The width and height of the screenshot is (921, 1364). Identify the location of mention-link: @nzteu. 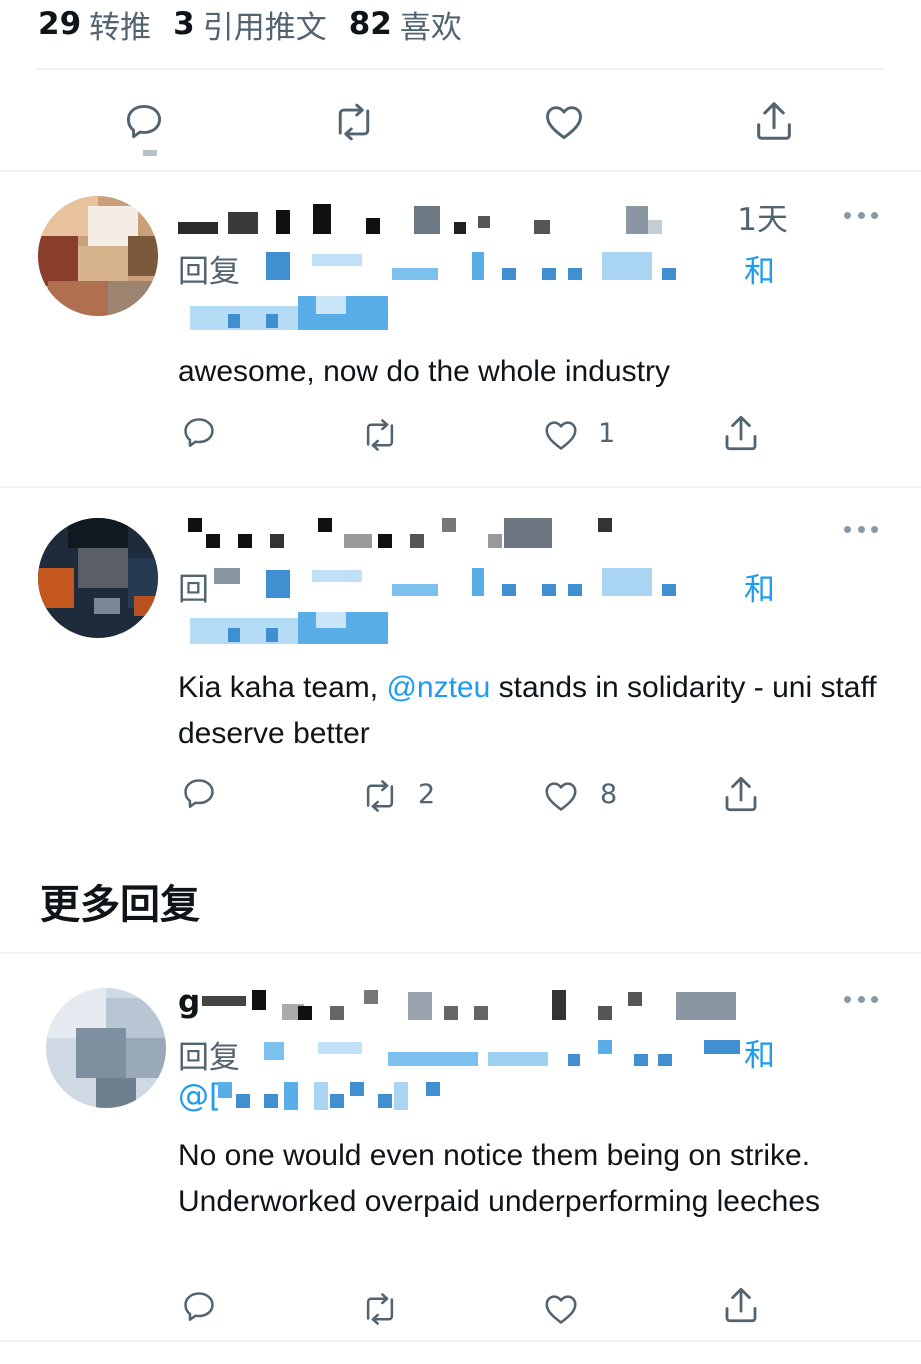
(438, 687).